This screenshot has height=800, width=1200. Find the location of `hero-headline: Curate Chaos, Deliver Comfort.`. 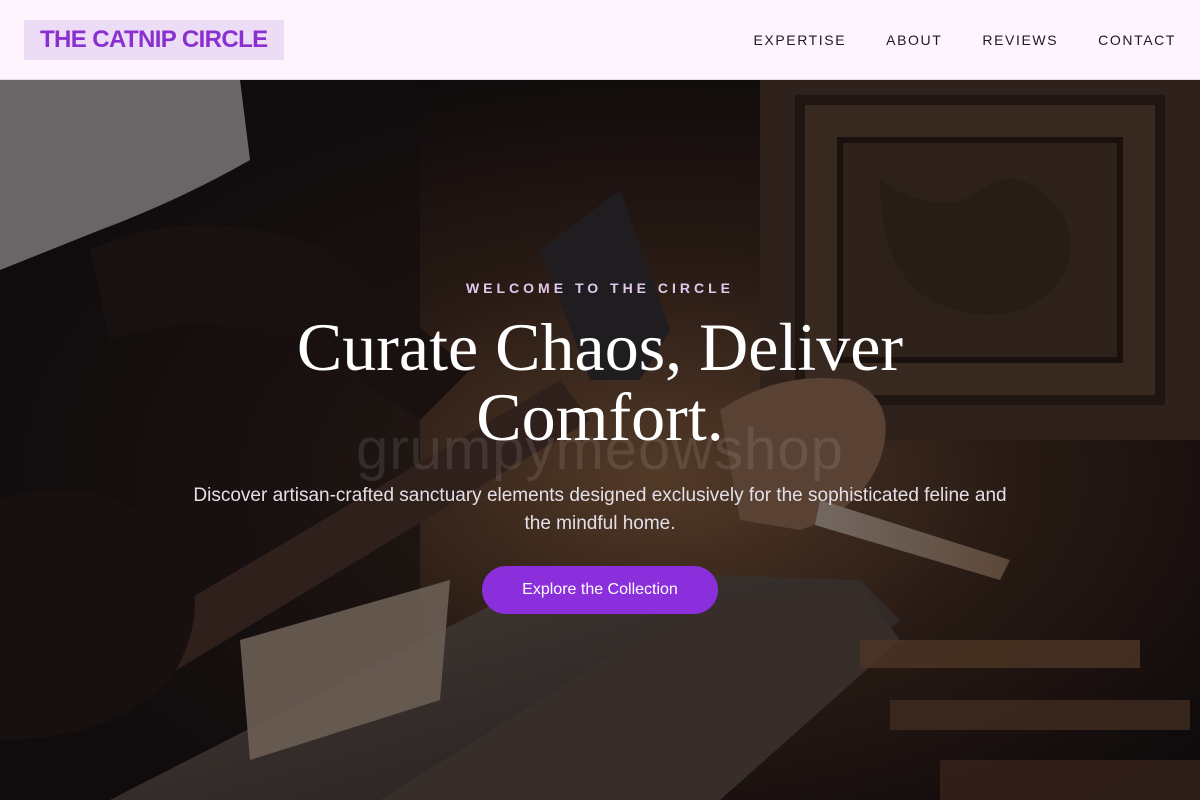

hero-headline: Curate Chaos, Deliver Comfort. is located at coordinates (600, 382).